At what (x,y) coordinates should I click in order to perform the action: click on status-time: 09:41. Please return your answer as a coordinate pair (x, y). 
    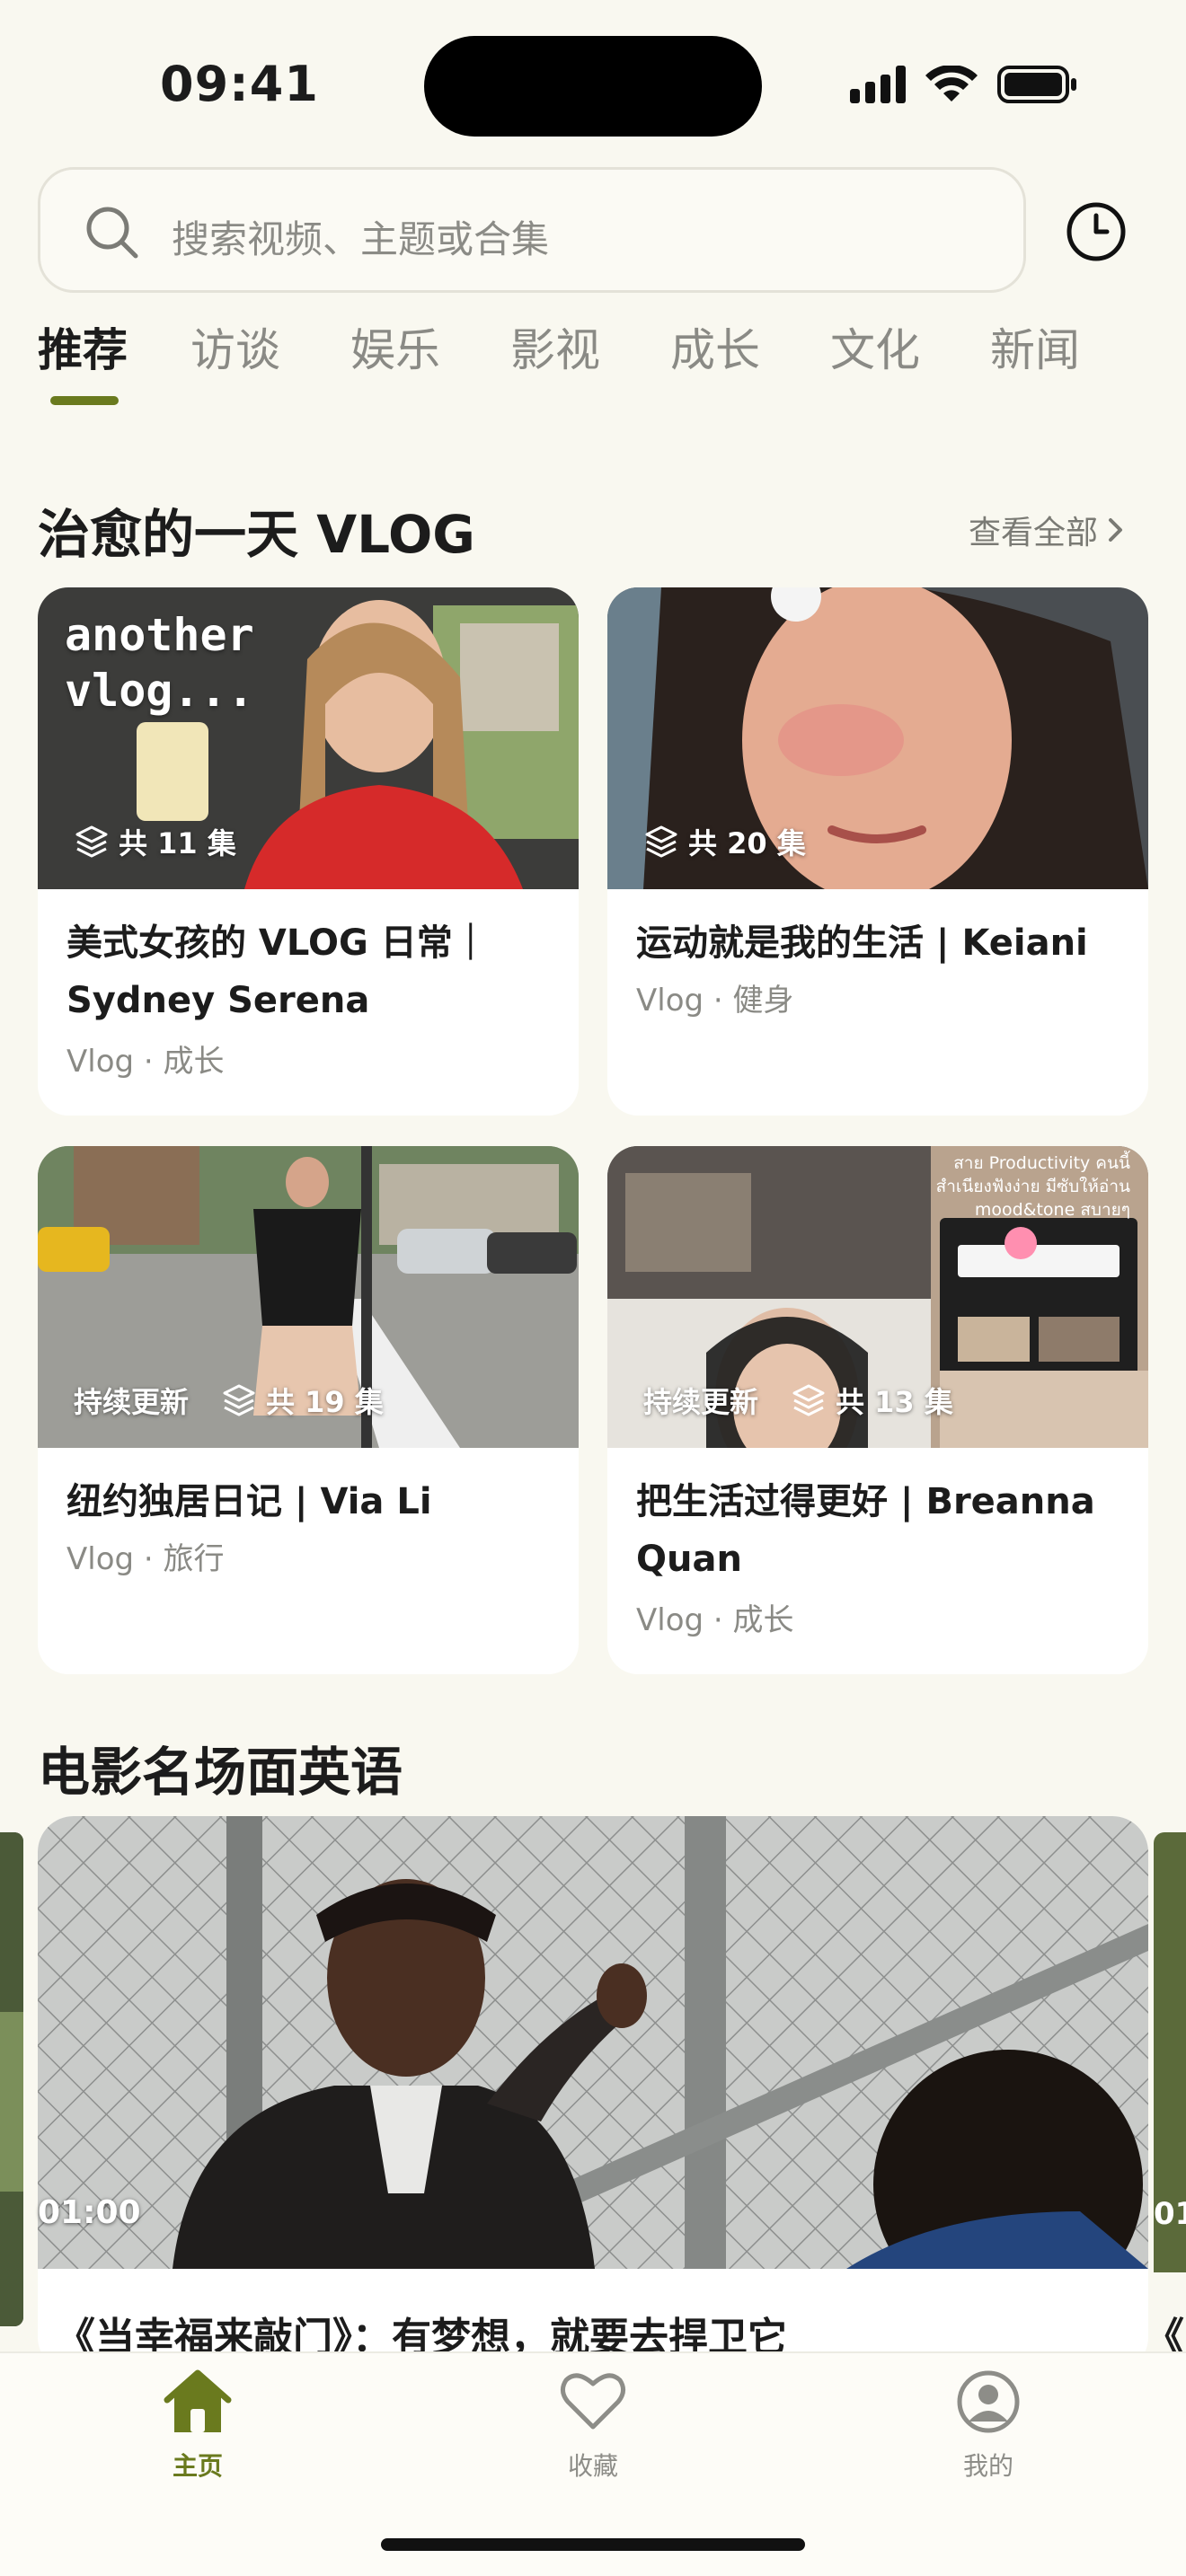
    Looking at the image, I should click on (239, 84).